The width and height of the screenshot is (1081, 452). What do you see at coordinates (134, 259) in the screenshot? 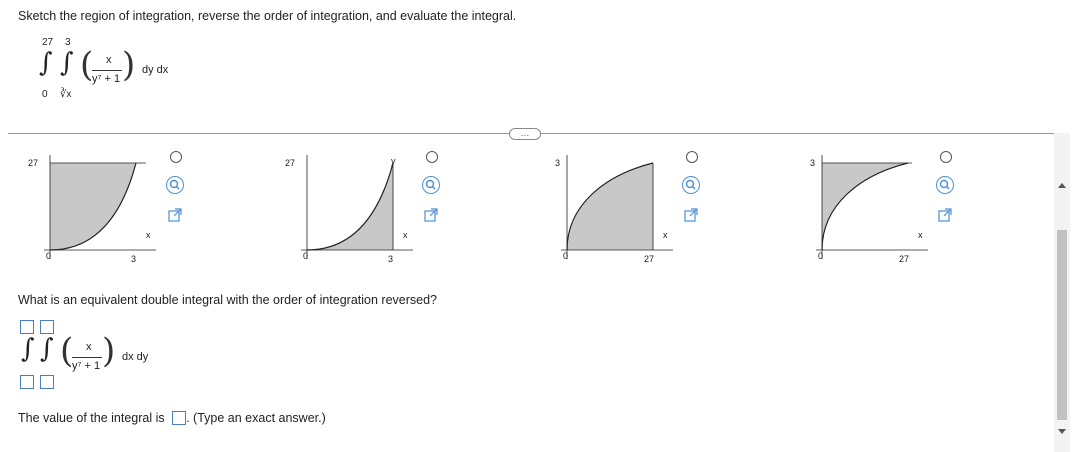
I see `option-a-x-max: 3` at bounding box center [134, 259].